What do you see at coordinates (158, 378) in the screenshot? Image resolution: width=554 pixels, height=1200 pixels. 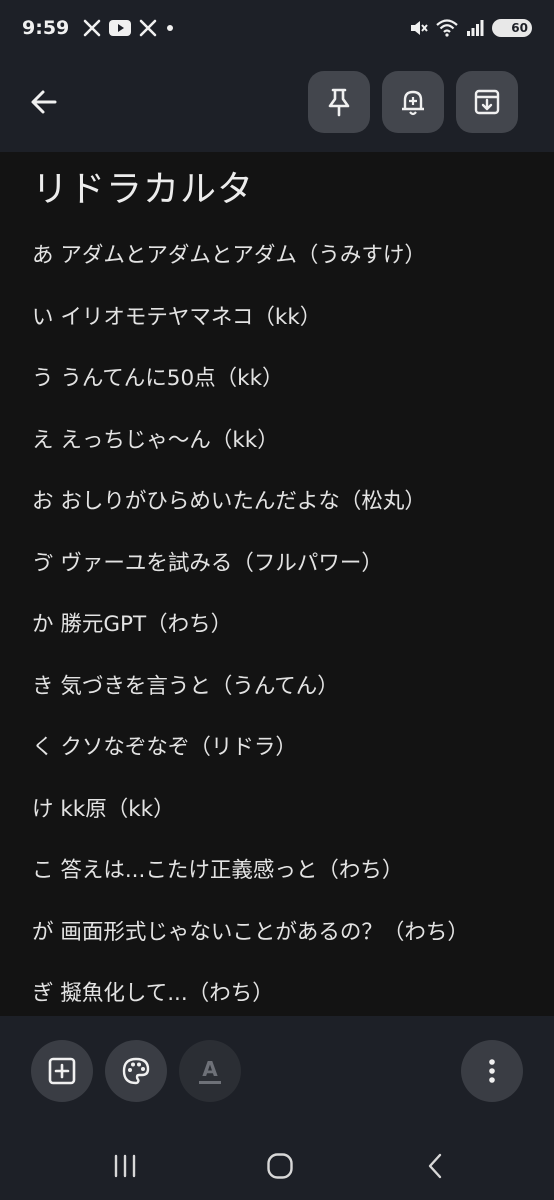 I see `note-line: う うんてんに50点（kk）` at bounding box center [158, 378].